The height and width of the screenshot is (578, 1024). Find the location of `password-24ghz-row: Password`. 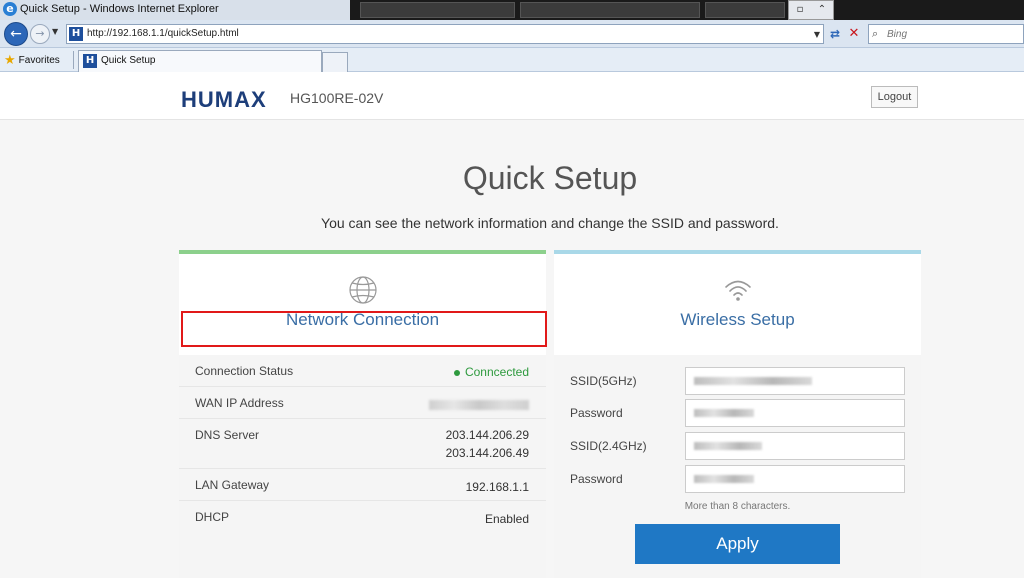

password-24ghz-row: Password is located at coordinates (737, 479).